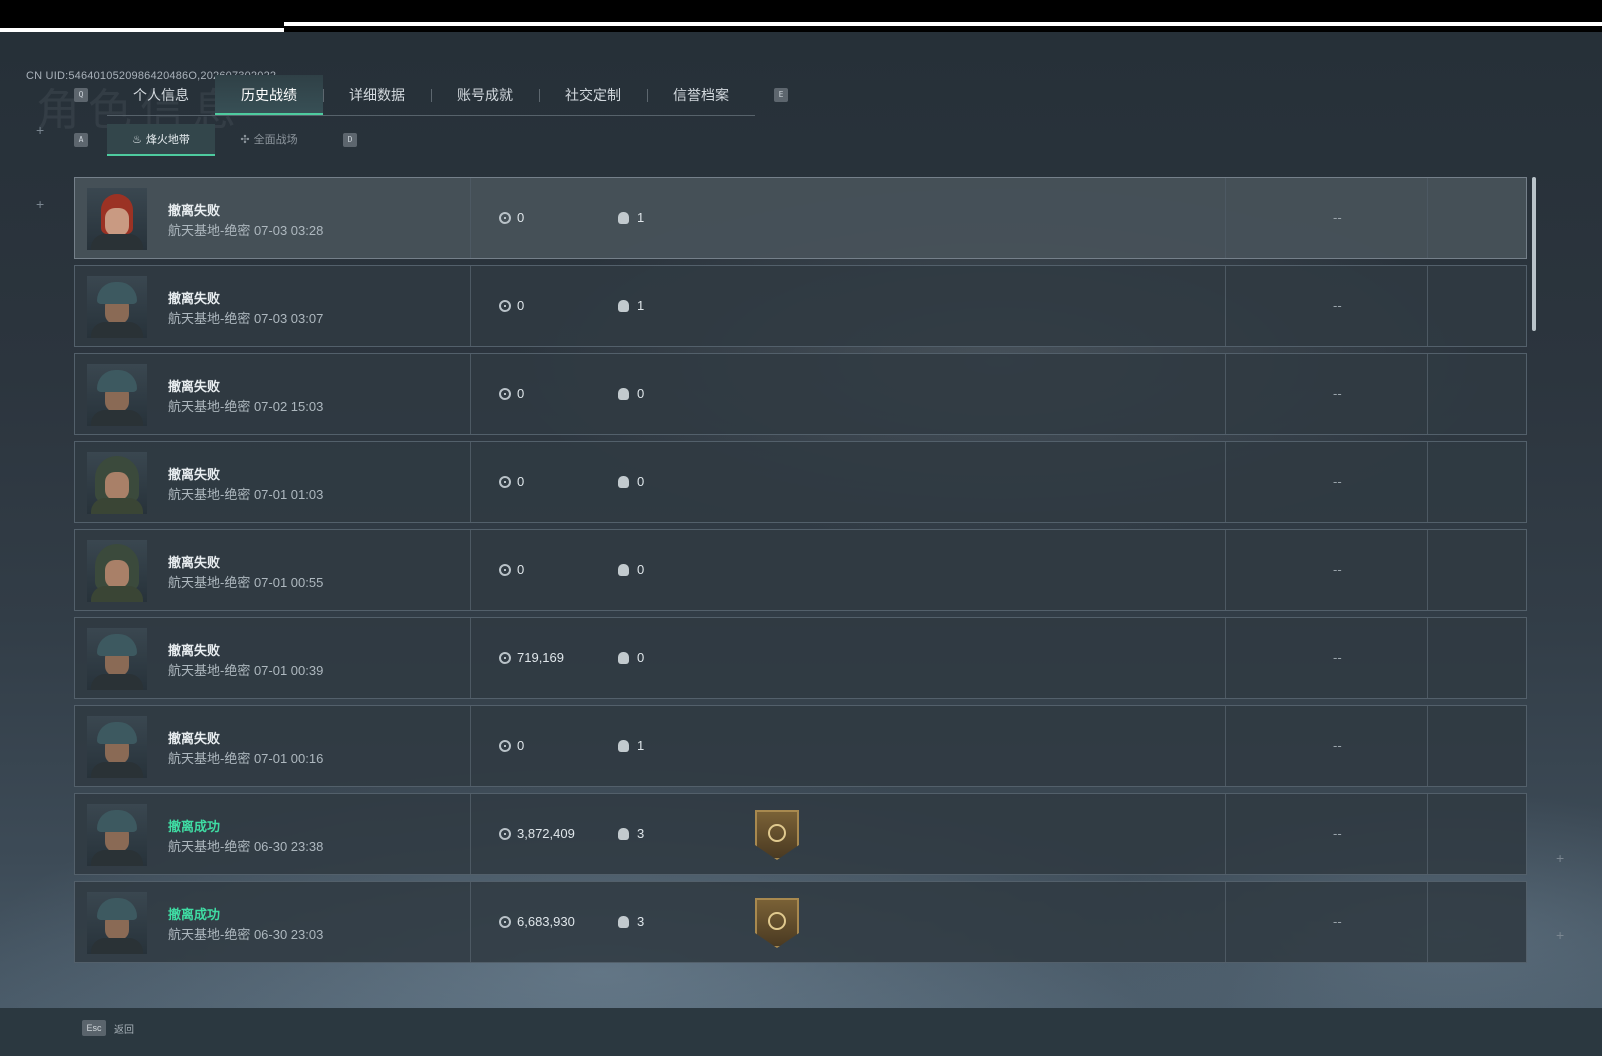 The image size is (1602, 1056). I want to click on main-tabs: 个人信息 历史战绩 详细数据 账号成就 社交定制 信誉档案, so click(431, 95).